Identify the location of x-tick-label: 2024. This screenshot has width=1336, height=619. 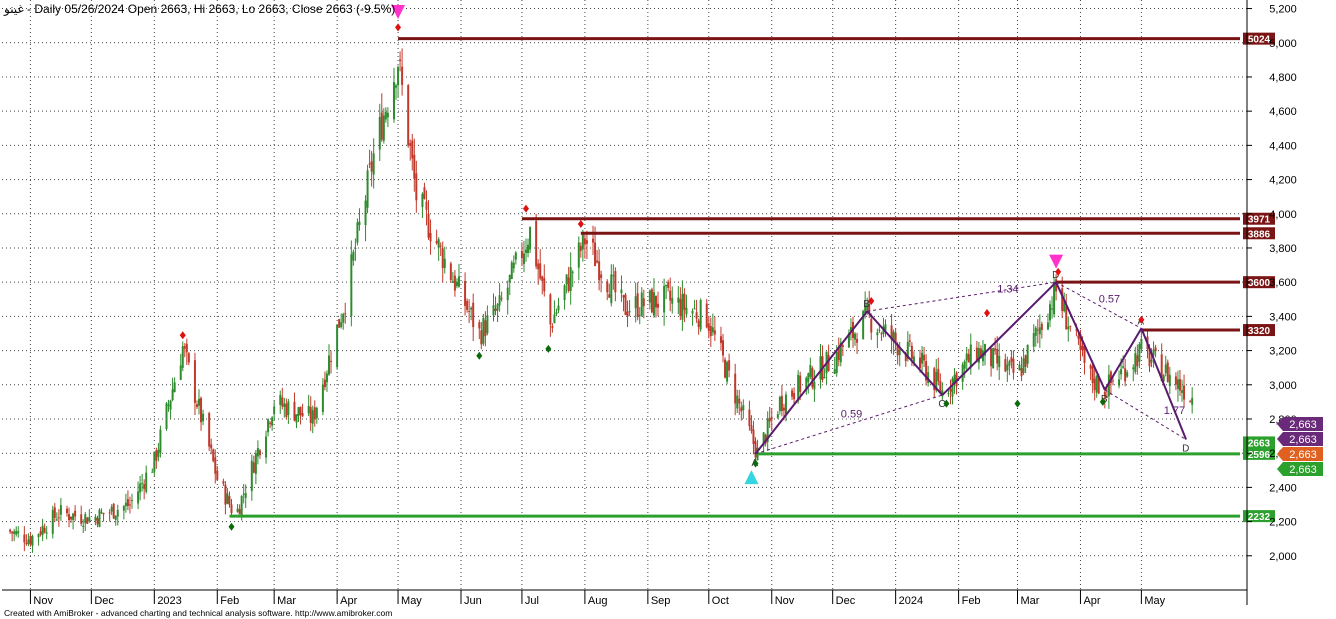
(911, 601).